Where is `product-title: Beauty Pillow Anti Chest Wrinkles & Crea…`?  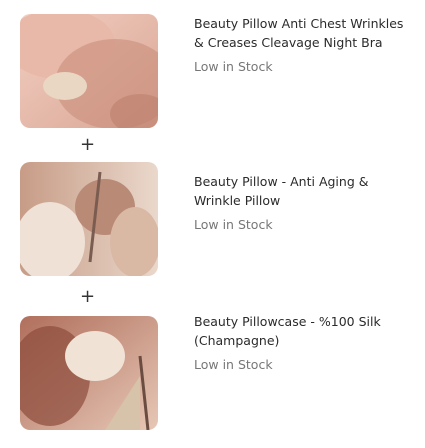 product-title: Beauty Pillow Anti Chest Wrinkles & Crea… is located at coordinates (301, 33).